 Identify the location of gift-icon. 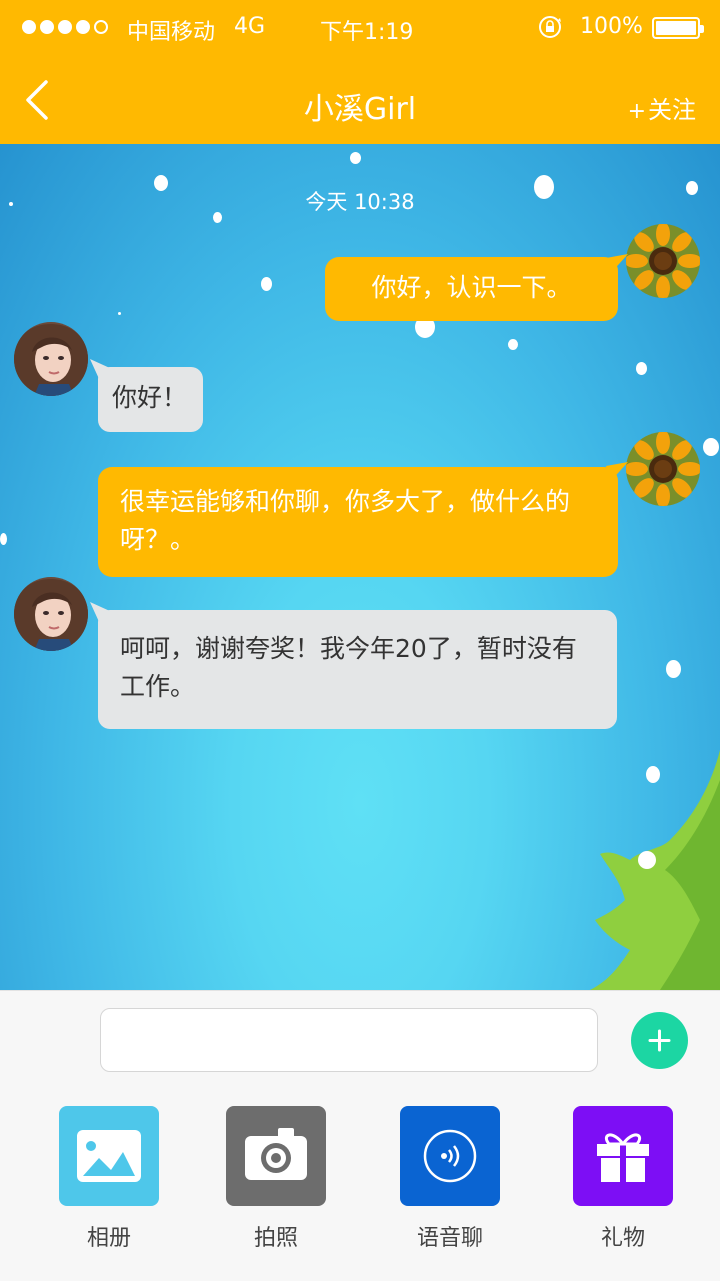
(623, 1157).